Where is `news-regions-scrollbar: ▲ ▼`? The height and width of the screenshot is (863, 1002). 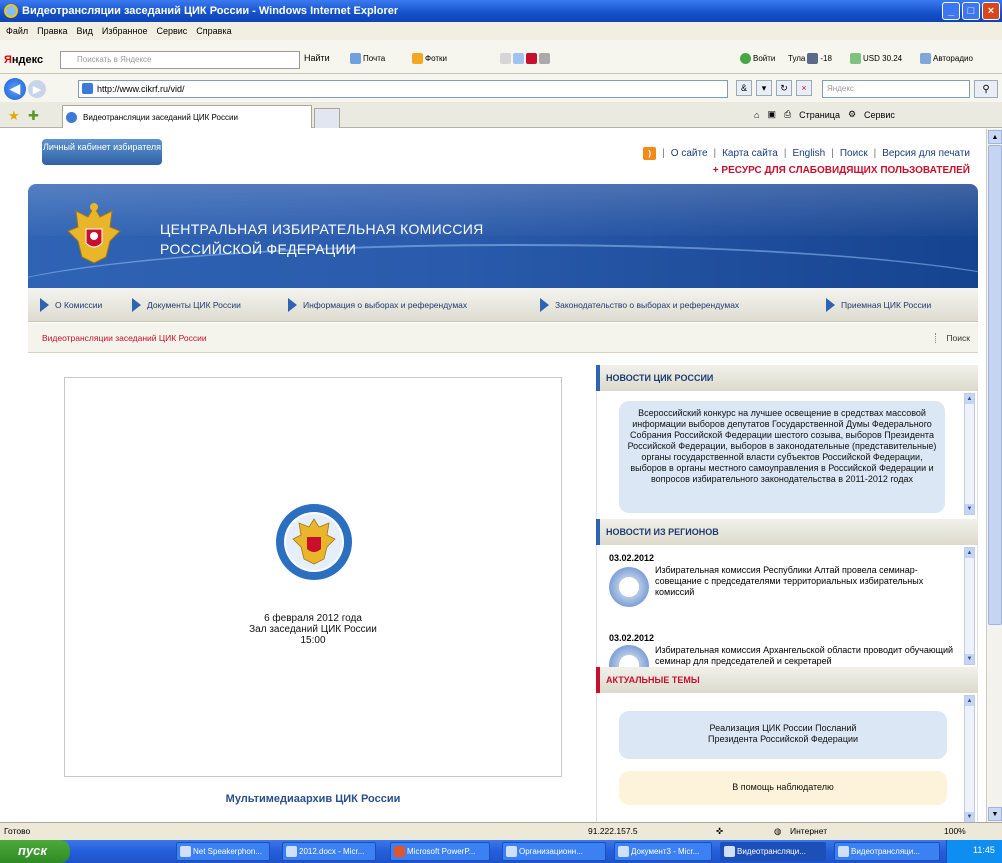
news-regions-scrollbar: ▲ ▼ is located at coordinates (969, 606).